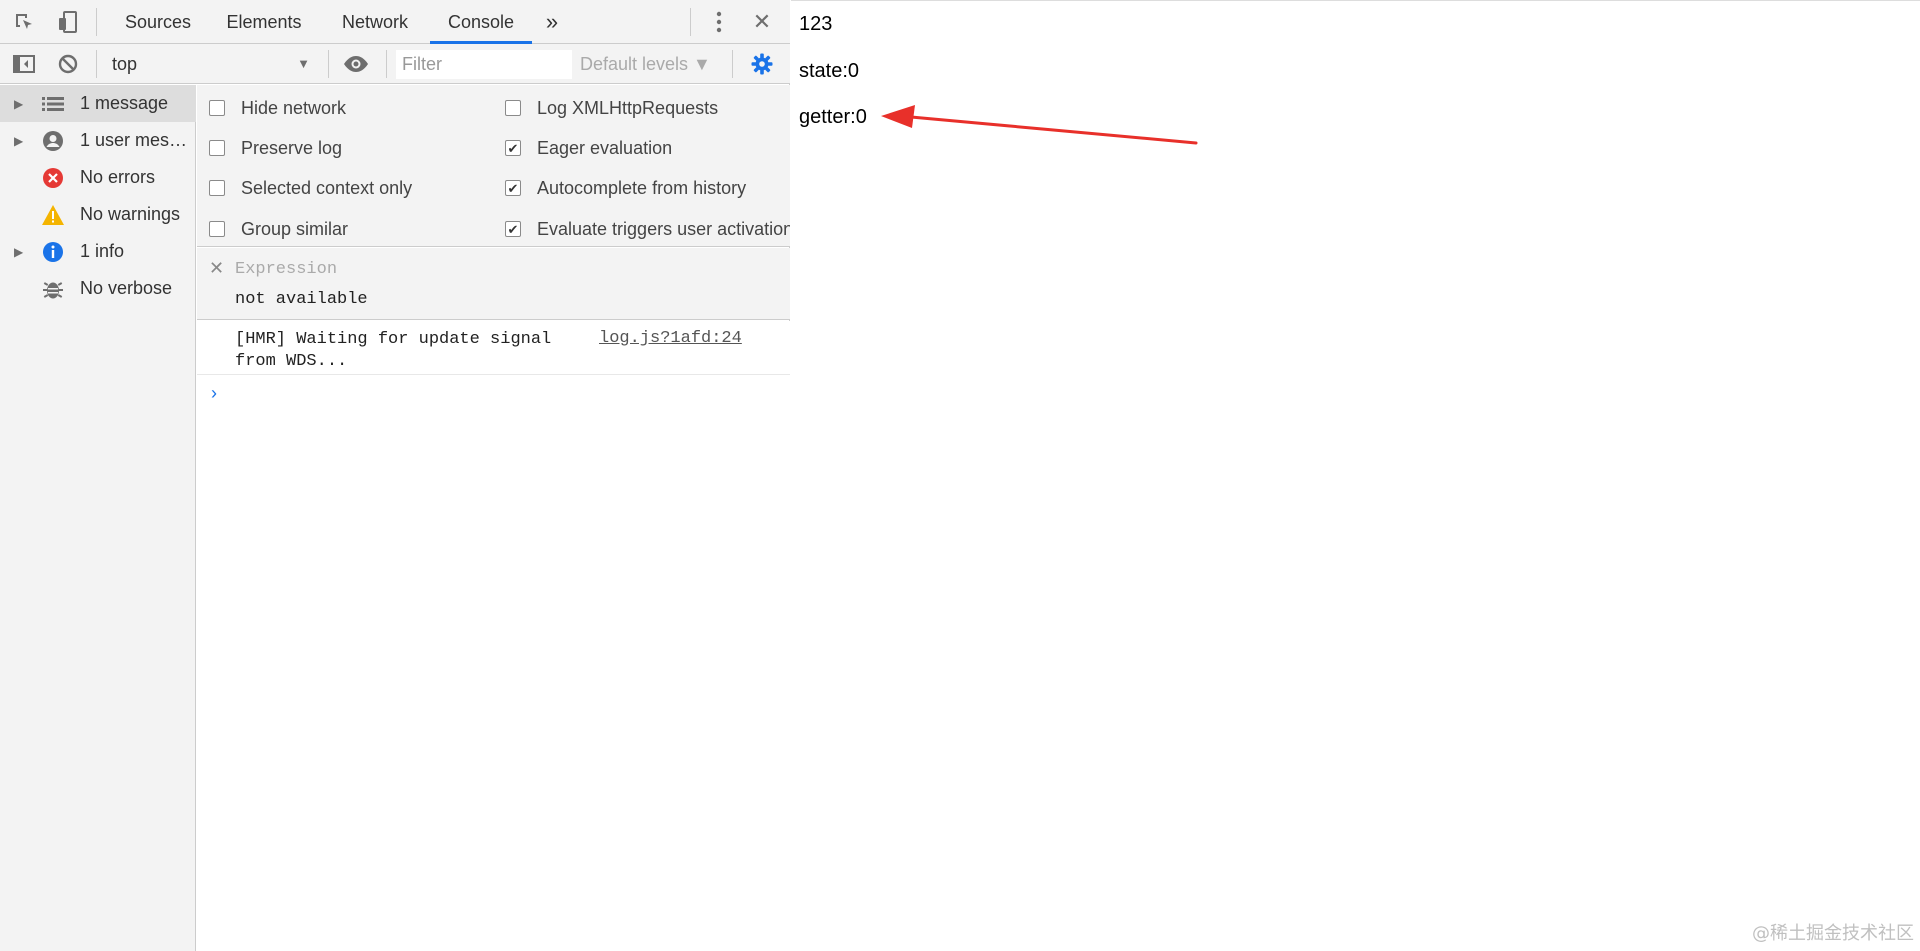  Describe the element at coordinates (356, 64) in the screenshot. I see `live-expression-eye-icon` at that location.